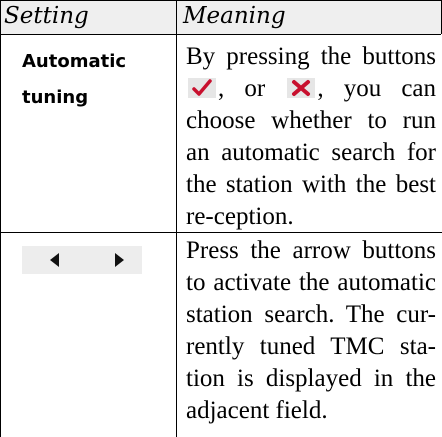 This screenshot has width=442, height=437. I want to click on arrow-buttons, so click(82, 260).